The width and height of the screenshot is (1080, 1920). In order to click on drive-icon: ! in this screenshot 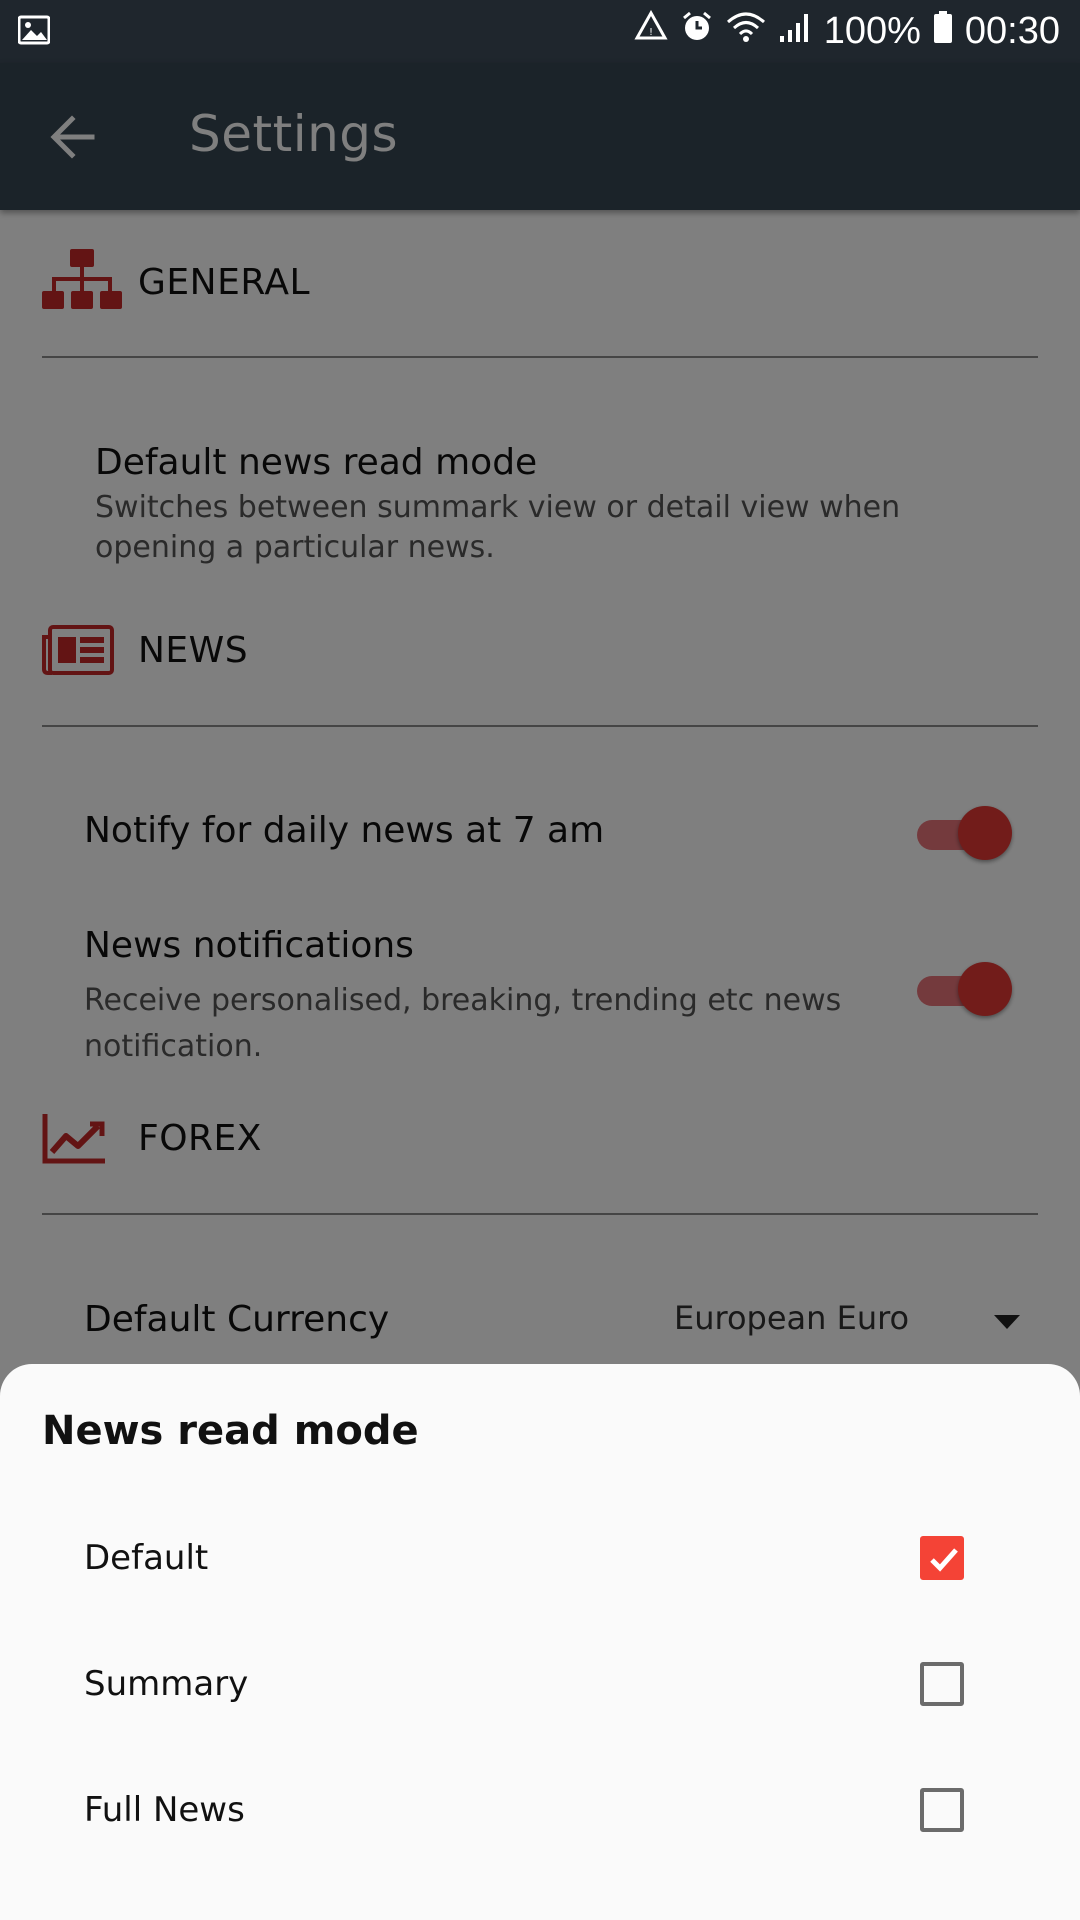, I will do `click(651, 31)`.